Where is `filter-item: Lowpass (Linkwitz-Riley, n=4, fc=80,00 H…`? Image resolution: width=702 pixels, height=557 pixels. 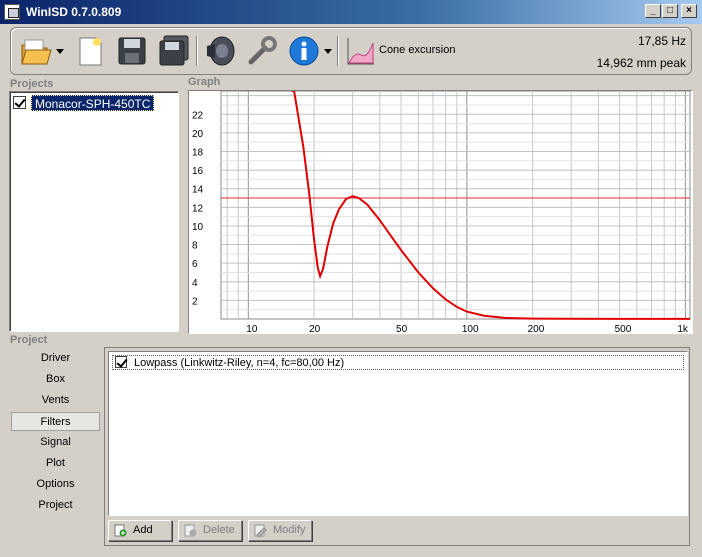 filter-item: Lowpass (Linkwitz-Riley, n=4, fc=80,00 H… is located at coordinates (398, 362).